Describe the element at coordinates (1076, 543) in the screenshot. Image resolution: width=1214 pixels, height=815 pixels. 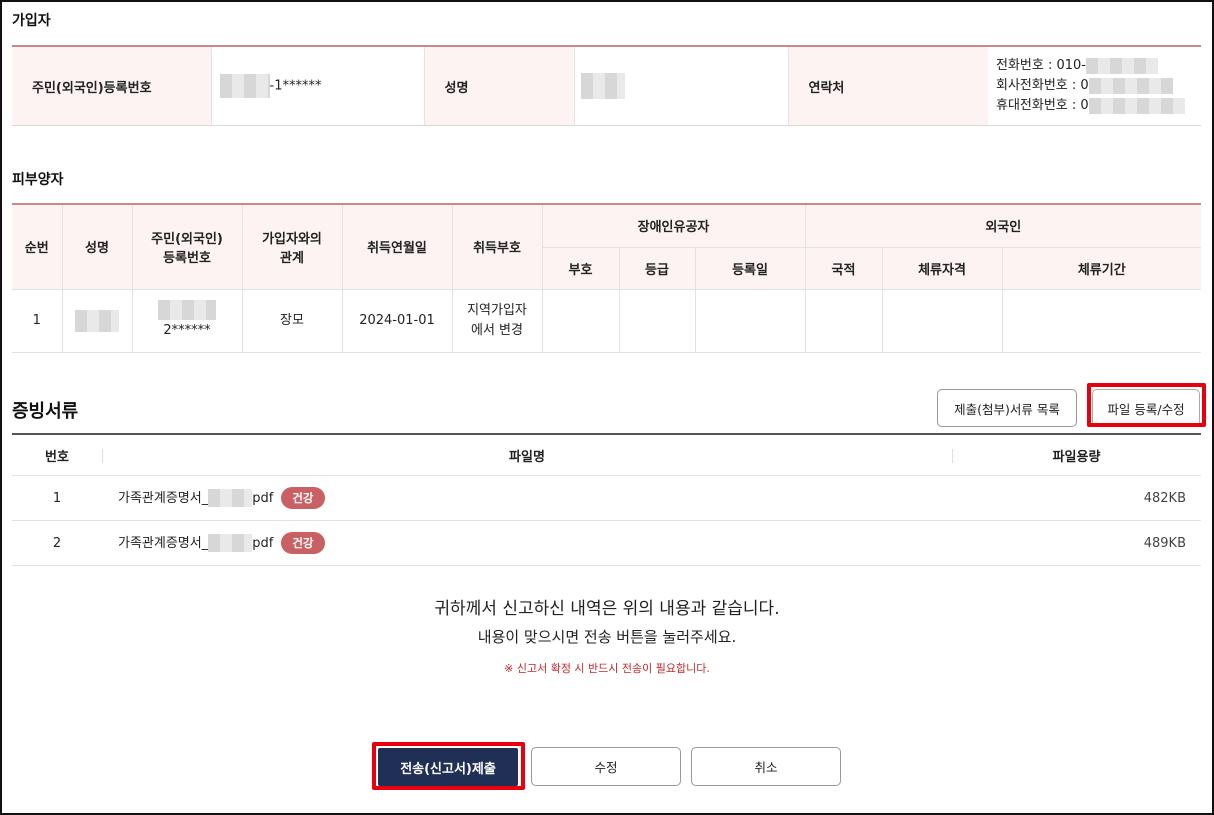
I see `cell-doc-size: 489KB` at that location.